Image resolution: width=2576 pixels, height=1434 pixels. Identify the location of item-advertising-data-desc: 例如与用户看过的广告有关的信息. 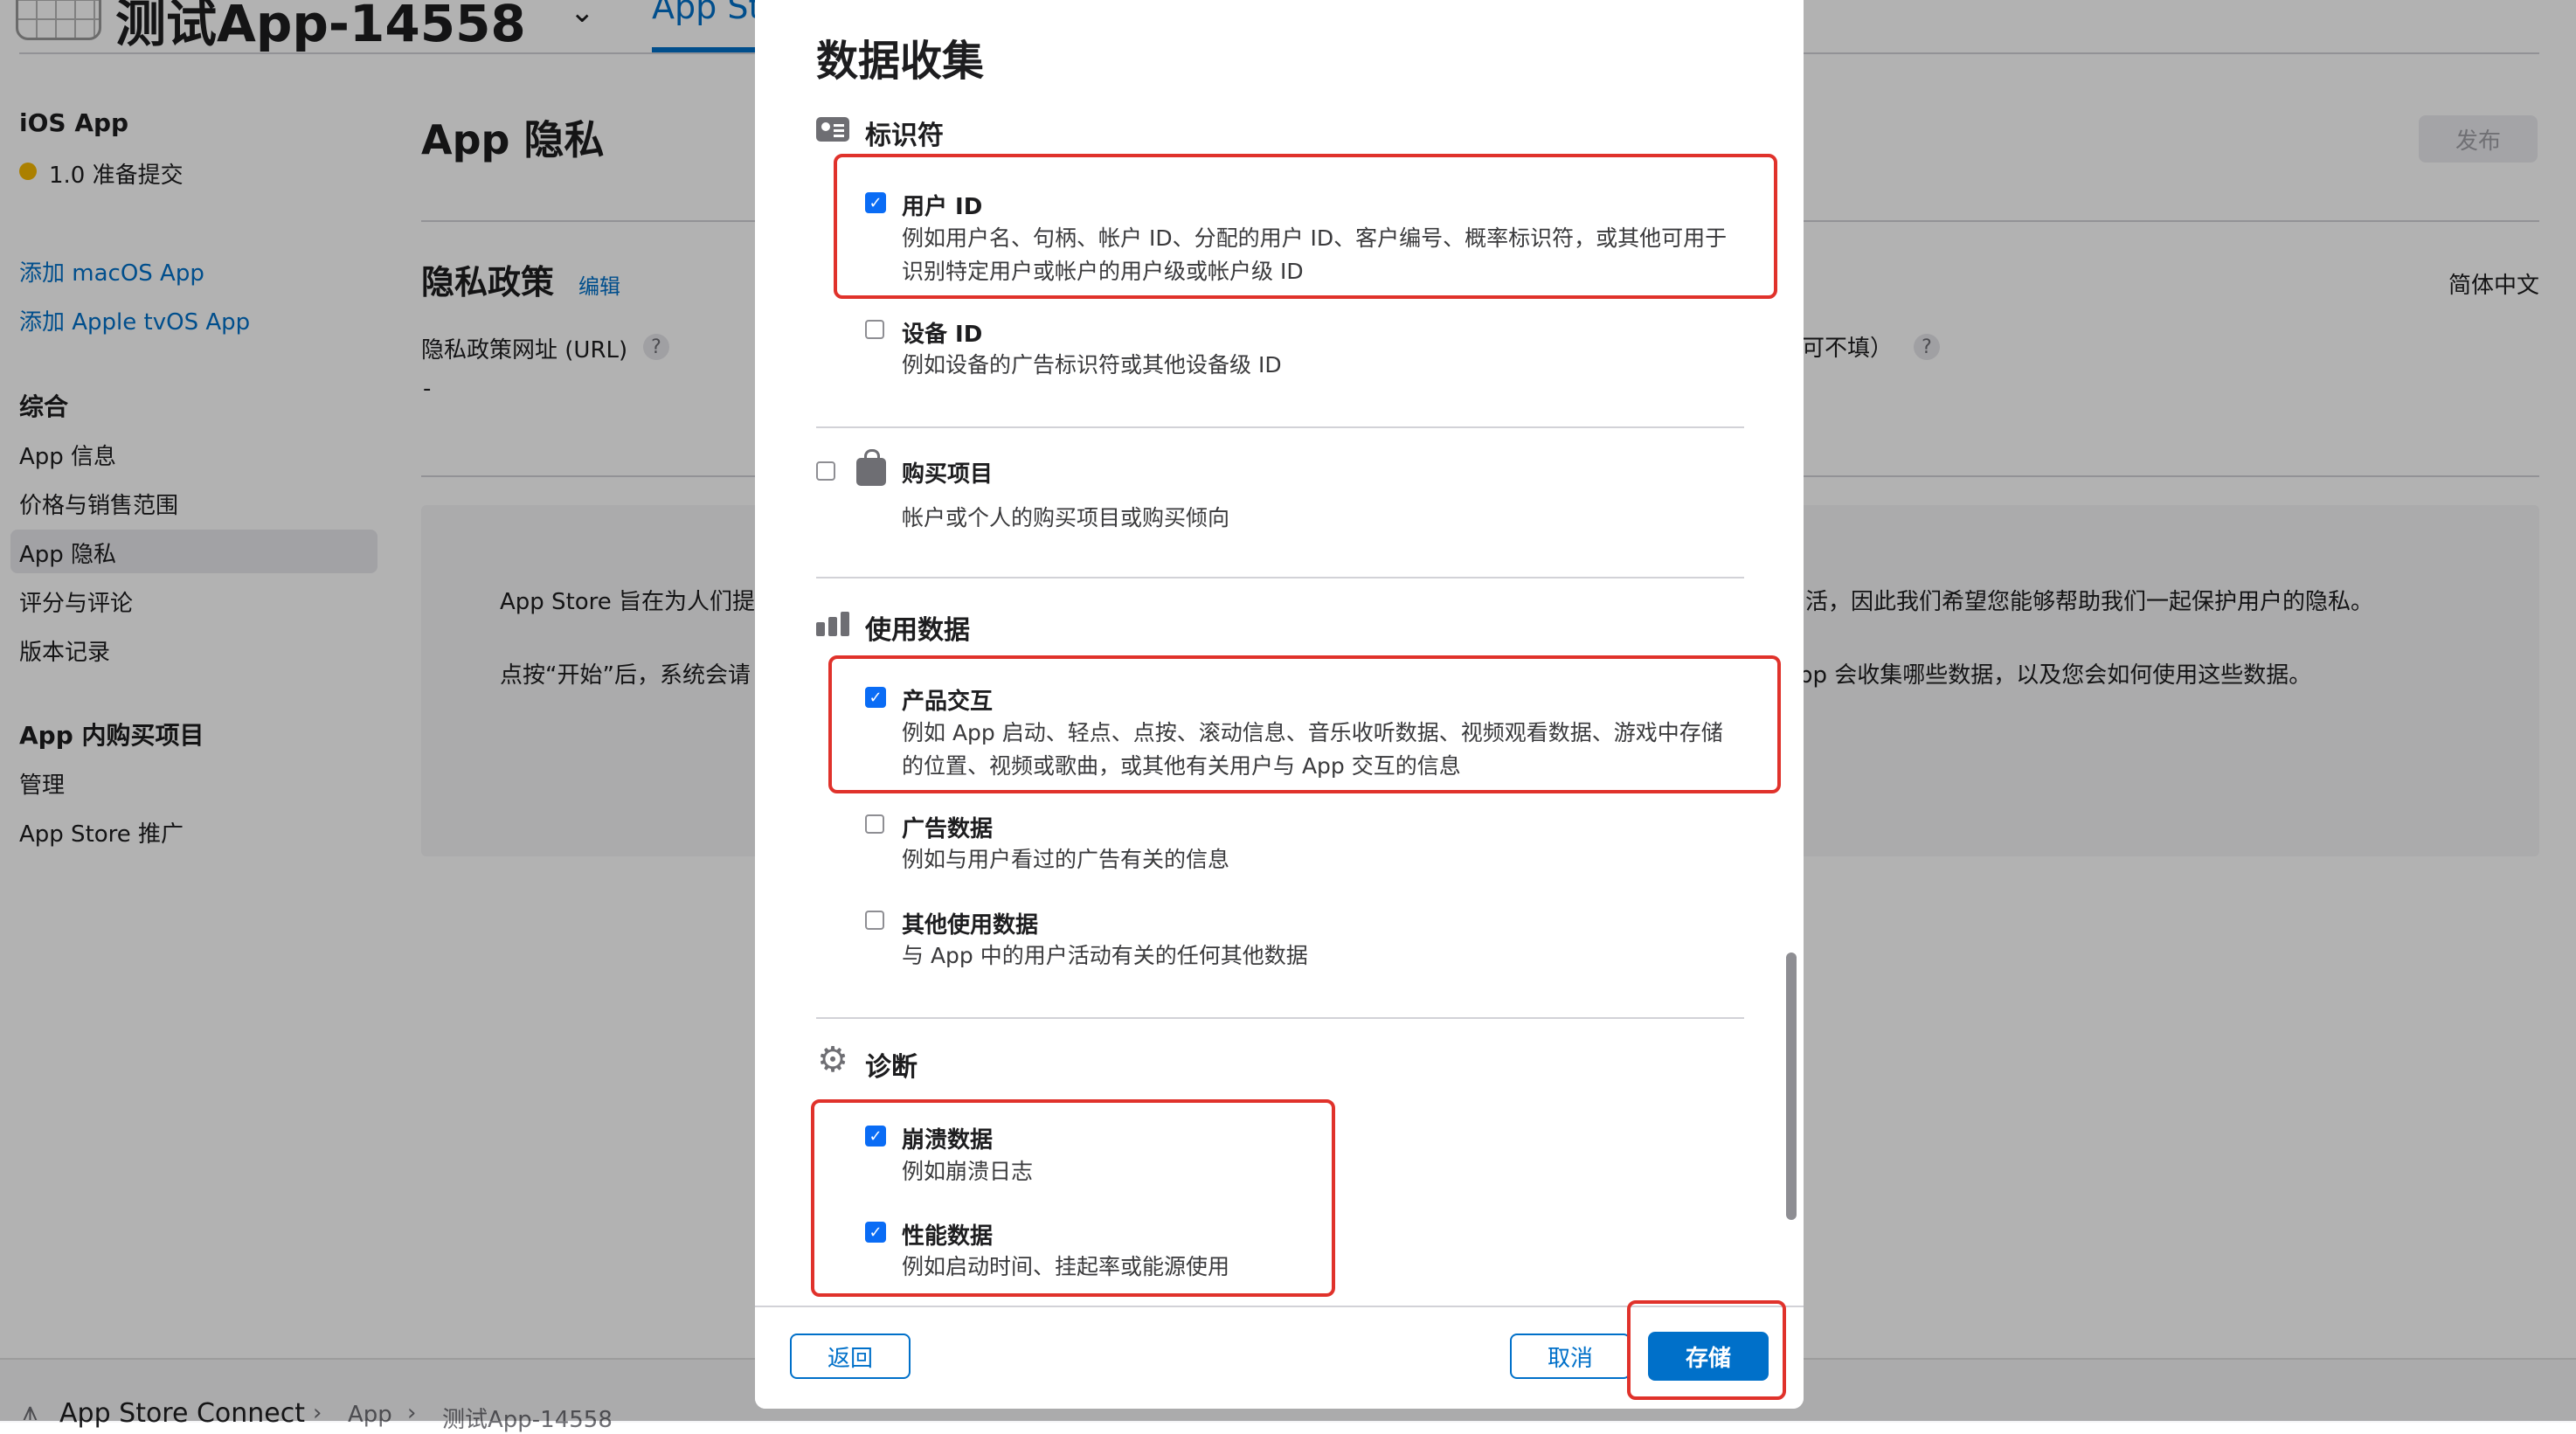
(1066, 859).